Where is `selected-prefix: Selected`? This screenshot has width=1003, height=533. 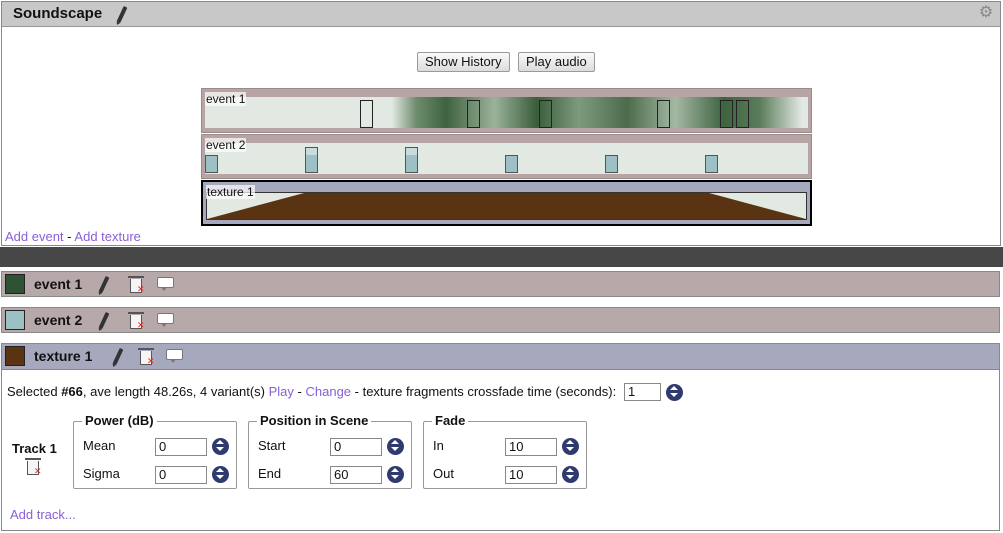 selected-prefix: Selected is located at coordinates (34, 391).